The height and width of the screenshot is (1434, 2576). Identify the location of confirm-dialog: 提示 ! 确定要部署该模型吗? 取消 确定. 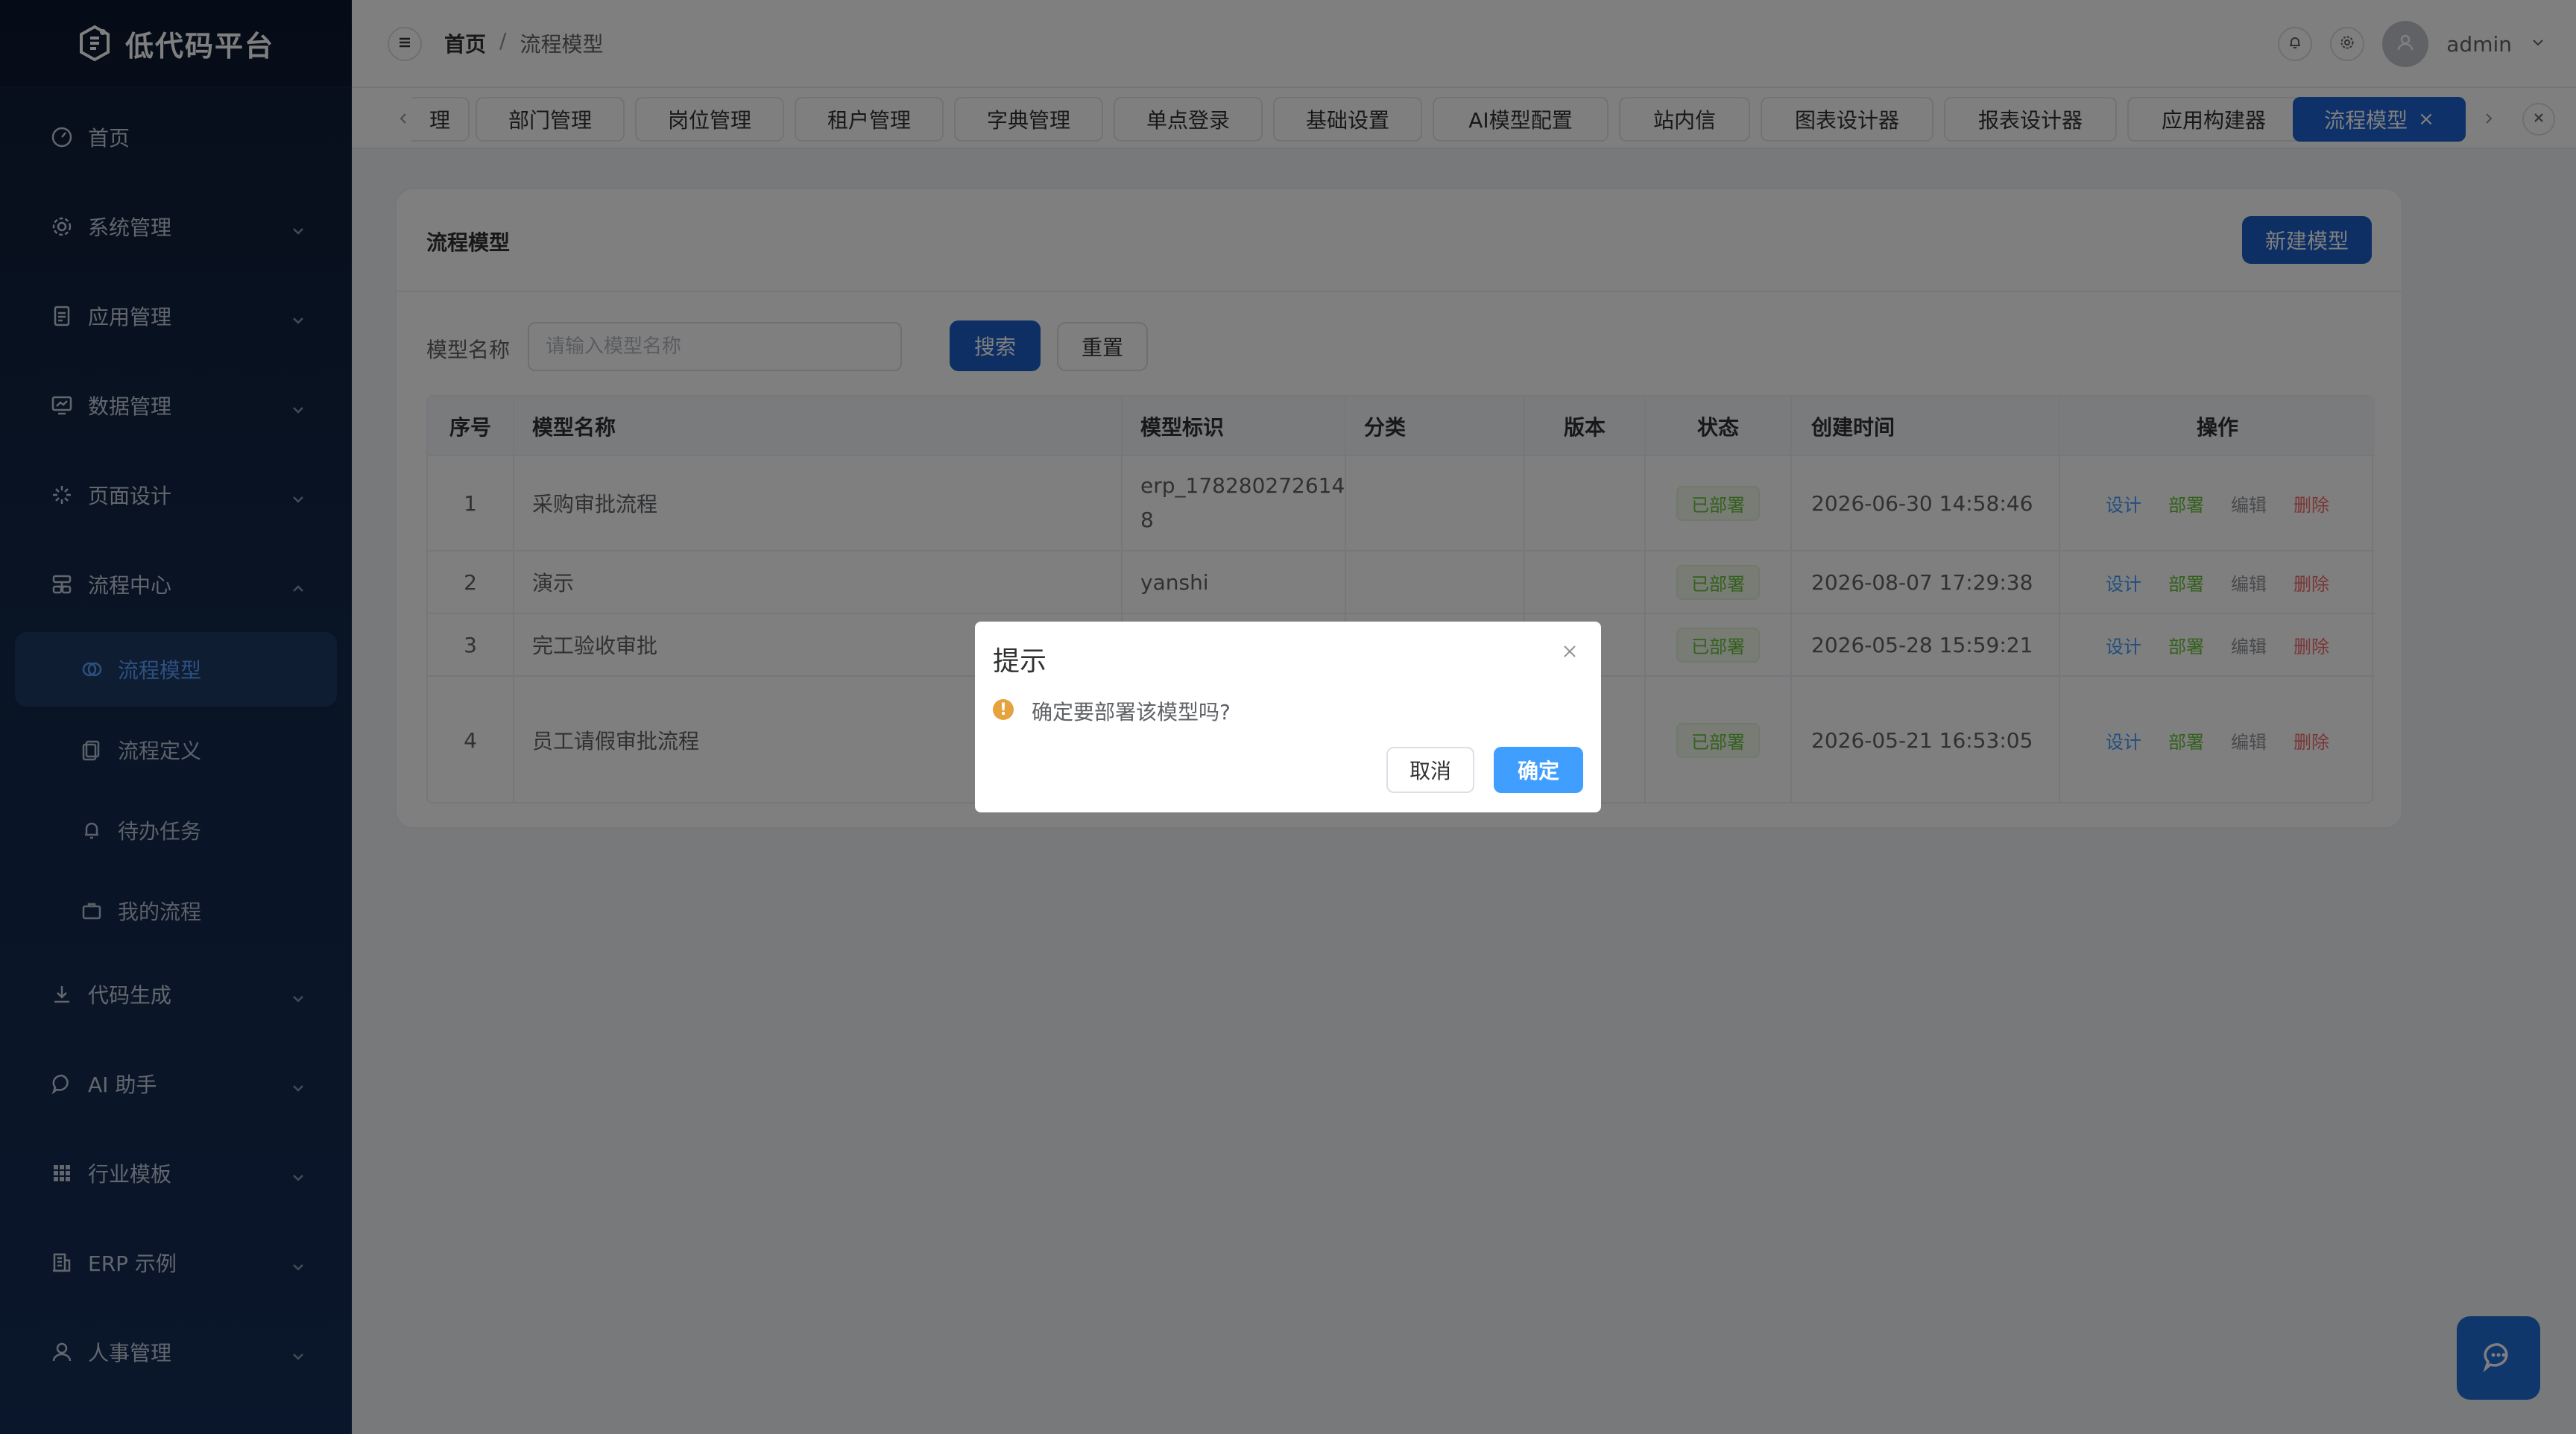
(1288, 717).